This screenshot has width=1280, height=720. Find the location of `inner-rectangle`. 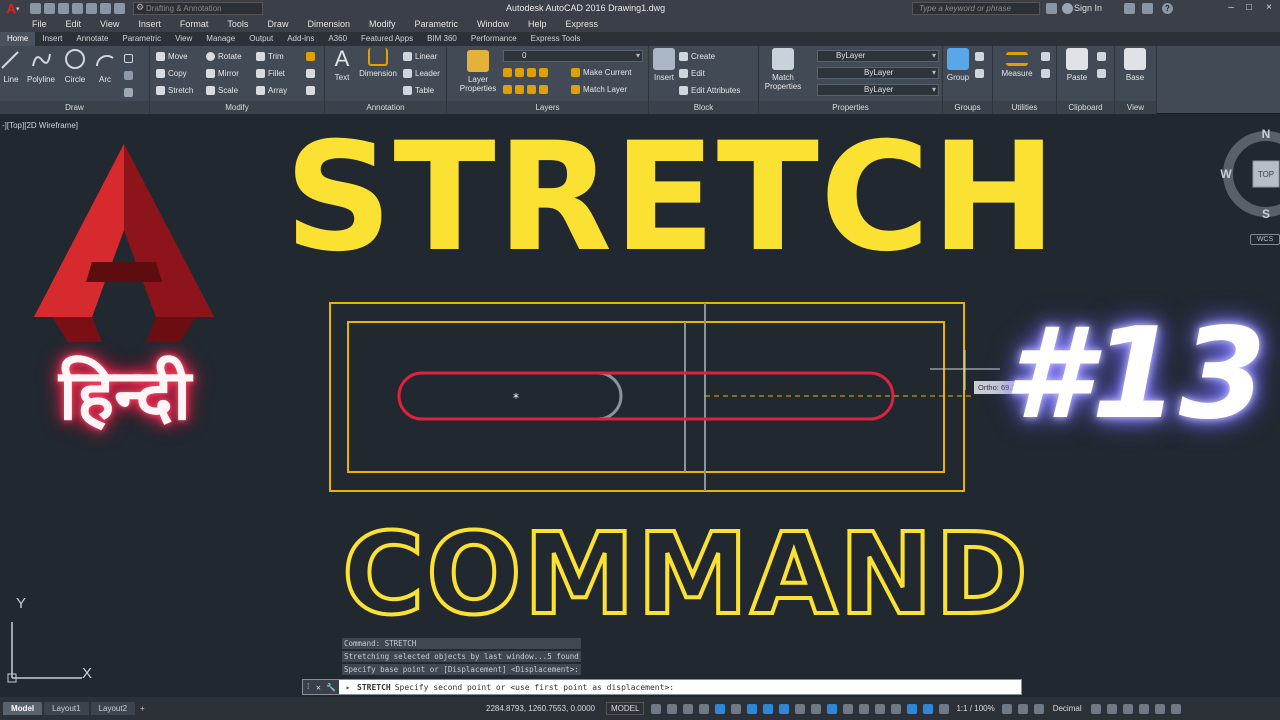

inner-rectangle is located at coordinates (646, 397).